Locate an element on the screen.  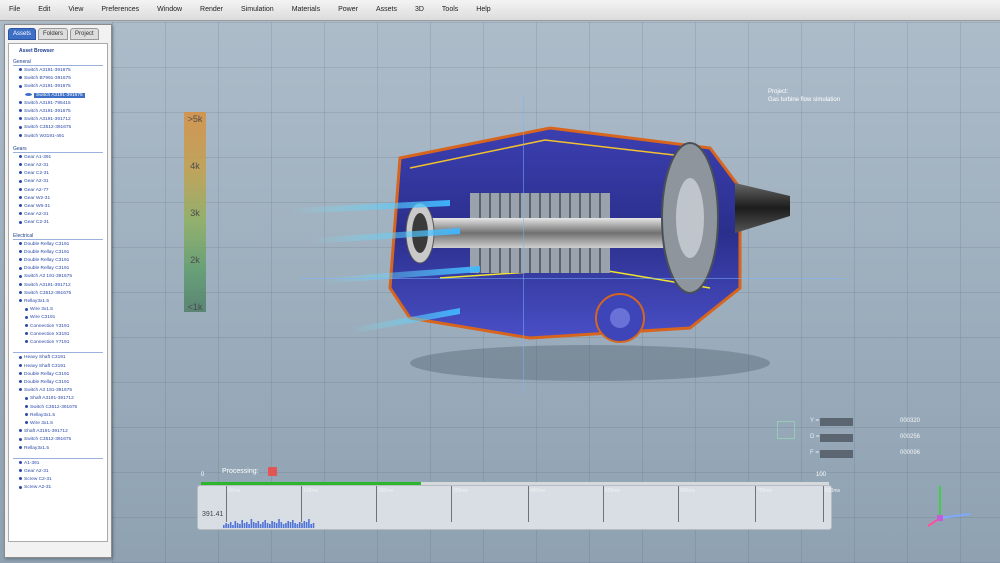
menu-item-3d: 3D is located at coordinates (419, 10).